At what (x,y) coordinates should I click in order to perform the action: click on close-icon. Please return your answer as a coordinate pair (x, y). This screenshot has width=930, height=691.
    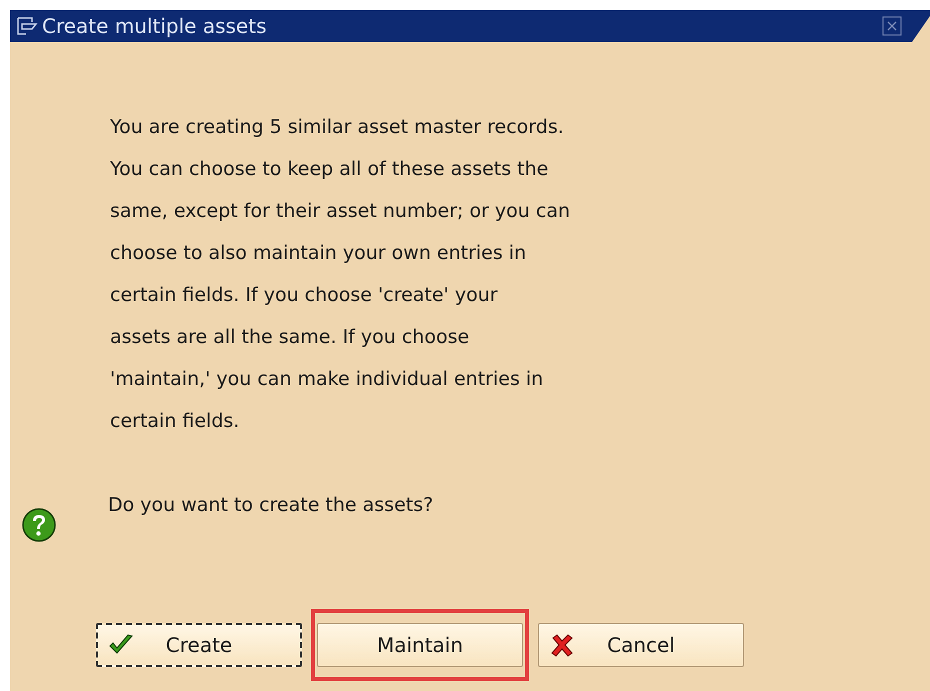
    Looking at the image, I should click on (892, 26).